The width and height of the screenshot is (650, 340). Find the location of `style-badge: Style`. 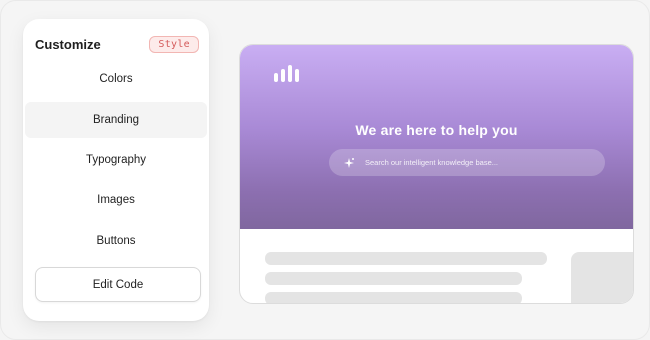

style-badge: Style is located at coordinates (174, 44).